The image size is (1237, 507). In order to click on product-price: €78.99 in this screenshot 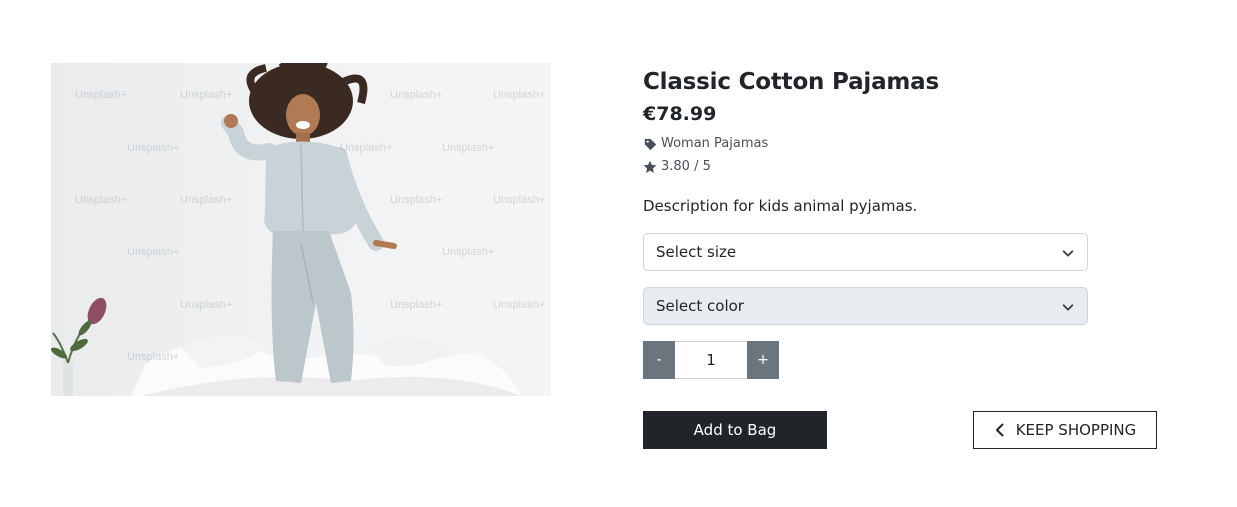, I will do `click(680, 114)`.